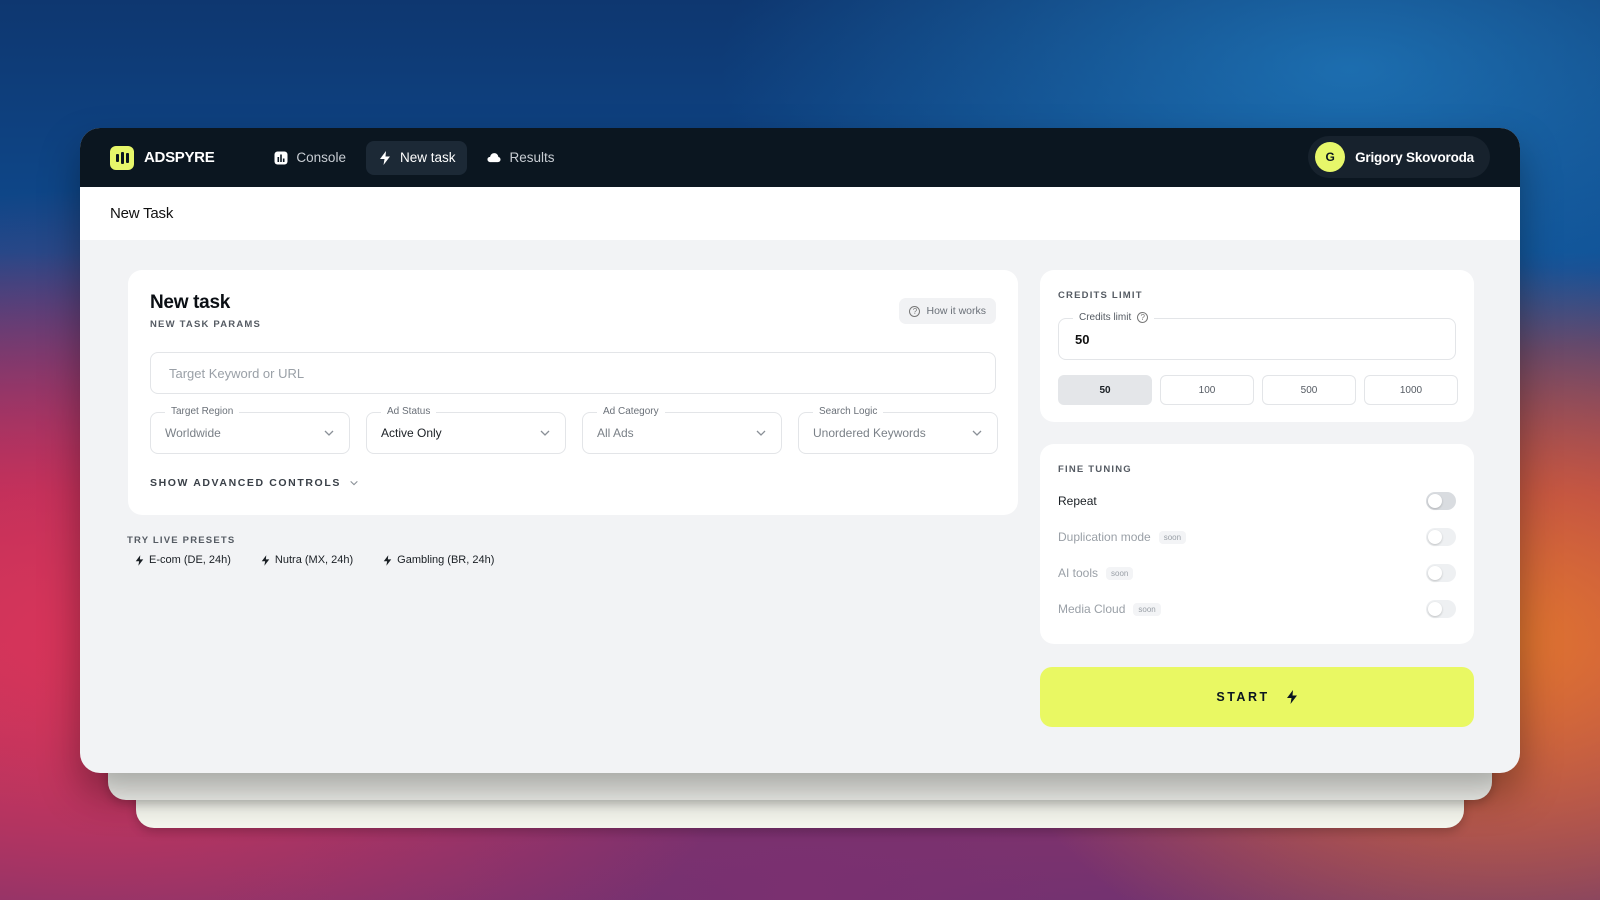  What do you see at coordinates (1082, 339) in the screenshot?
I see `credits-value: 50` at bounding box center [1082, 339].